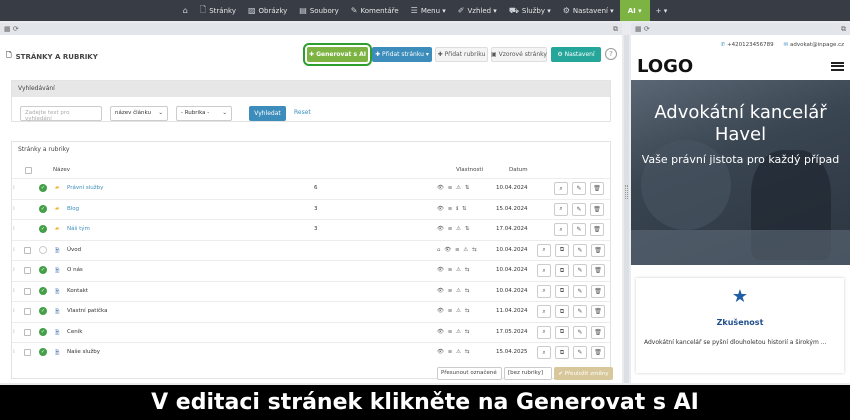  I want to click on table-row: ⁞ 🗎 Úvod ⌂ 👁 ≡ ⚠ ⇆ 10.04.2024 ⌕ ⧉ ✎ 🗑, so click(311, 249).